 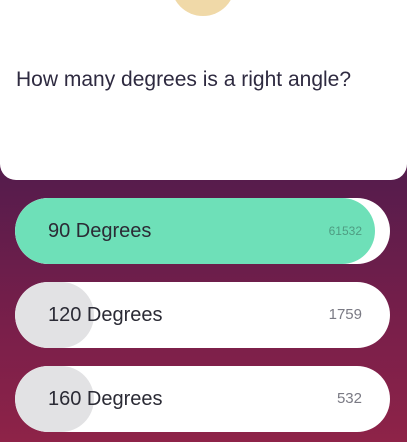 What do you see at coordinates (184, 79) in the screenshot?
I see `question-text: How many degrees is a right angle?` at bounding box center [184, 79].